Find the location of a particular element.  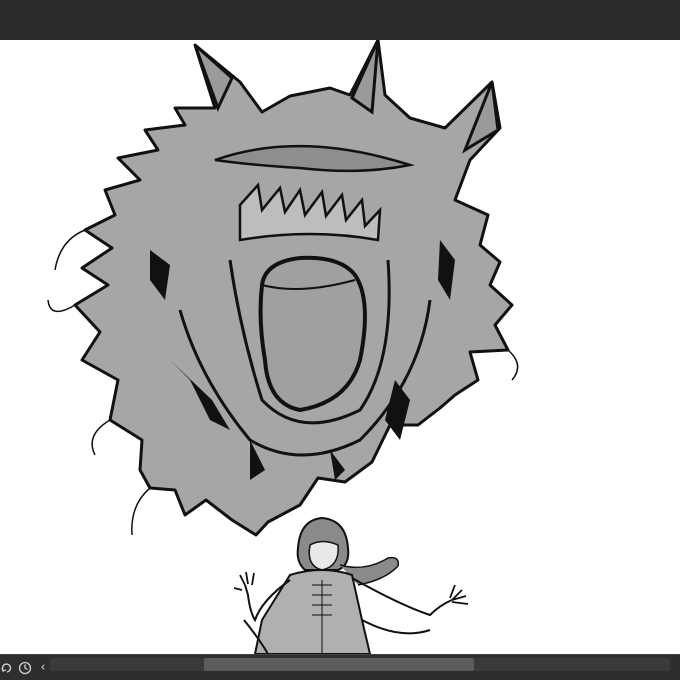

scroll-left-glyph: ‹ is located at coordinates (43, 667).